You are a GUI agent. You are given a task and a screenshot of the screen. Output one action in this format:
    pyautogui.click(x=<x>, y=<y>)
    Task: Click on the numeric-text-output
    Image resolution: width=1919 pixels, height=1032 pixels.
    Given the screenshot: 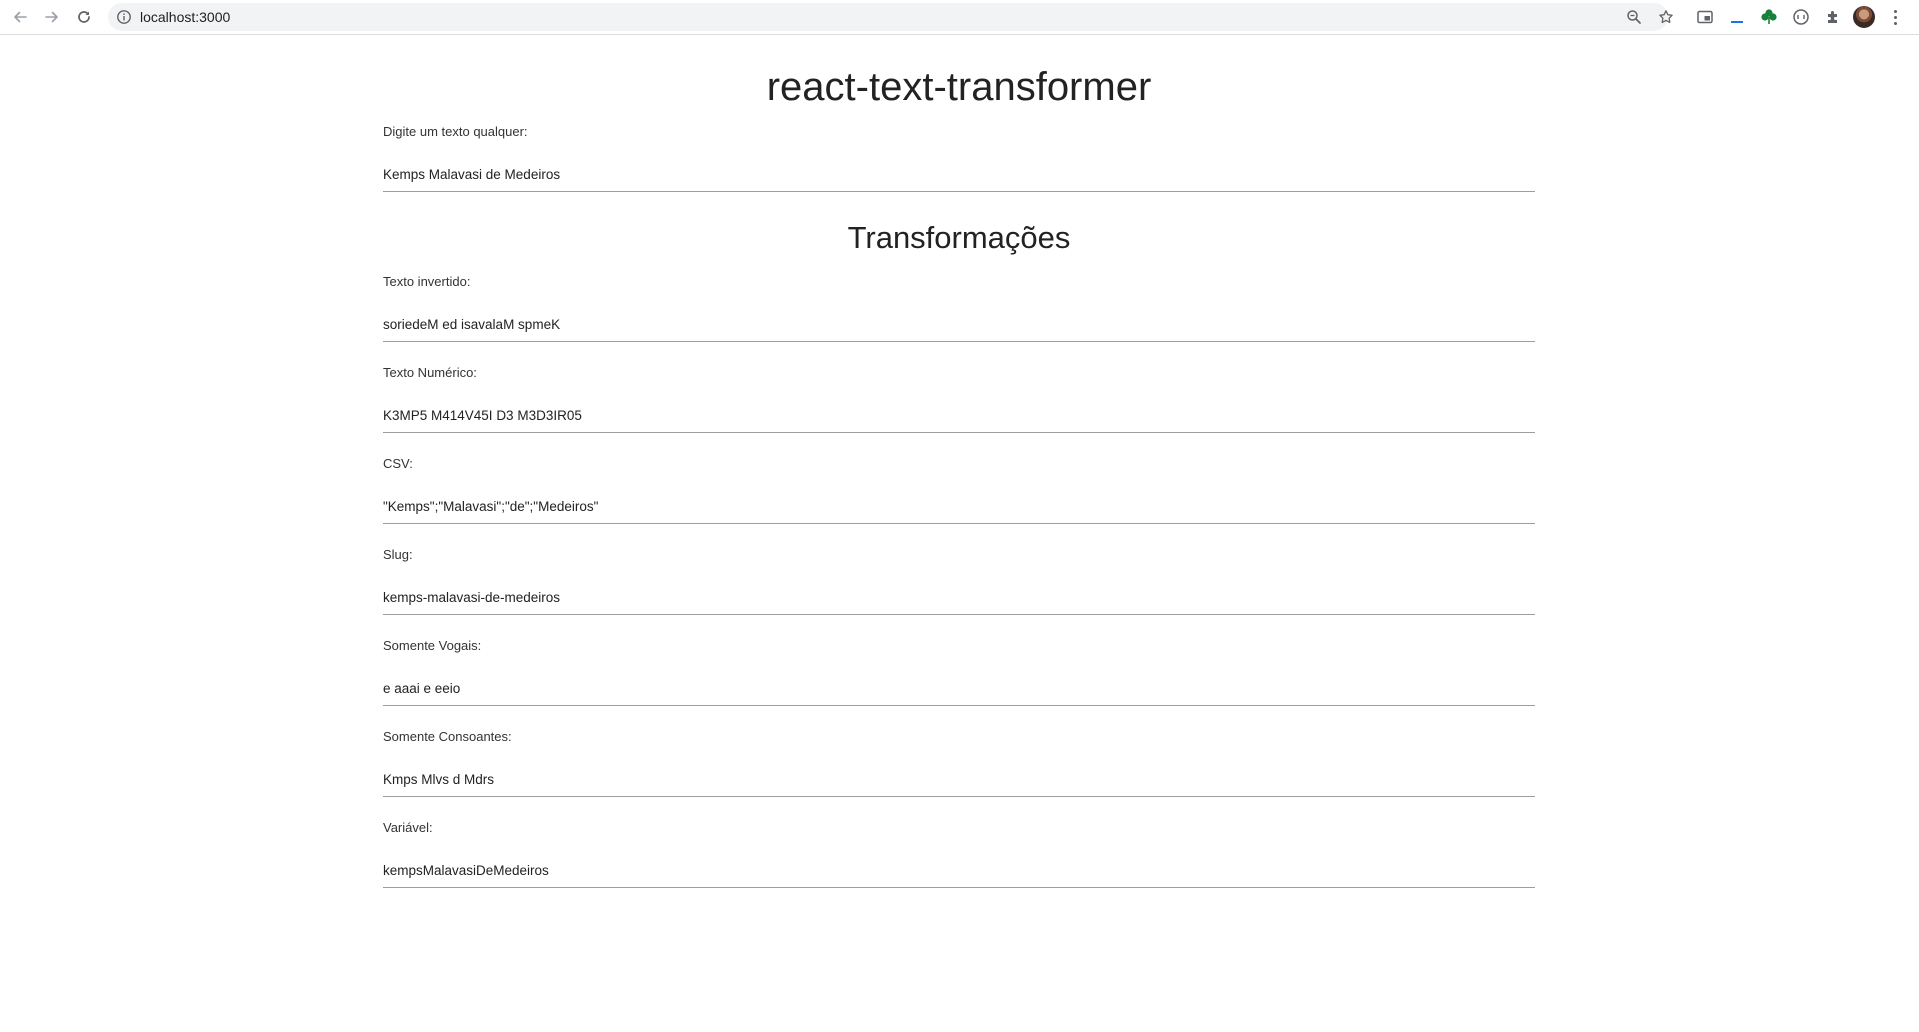 What is the action you would take?
    pyautogui.click(x=959, y=416)
    